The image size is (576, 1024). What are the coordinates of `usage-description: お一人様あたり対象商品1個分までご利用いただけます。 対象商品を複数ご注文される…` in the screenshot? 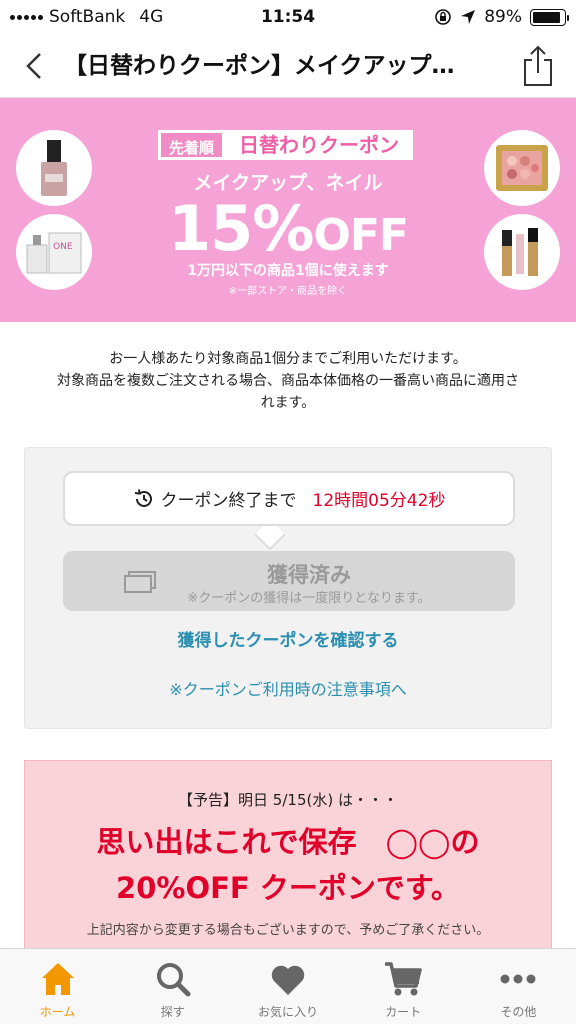 It's located at (288, 381).